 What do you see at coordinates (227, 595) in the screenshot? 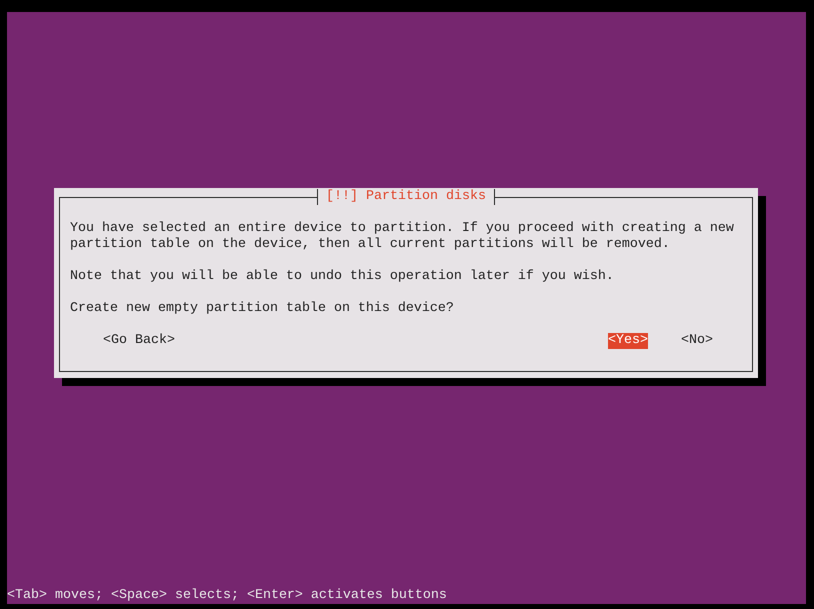
I see `status-text: <Tab> moves; <Space> selects; <Enter> activates buttons` at bounding box center [227, 595].